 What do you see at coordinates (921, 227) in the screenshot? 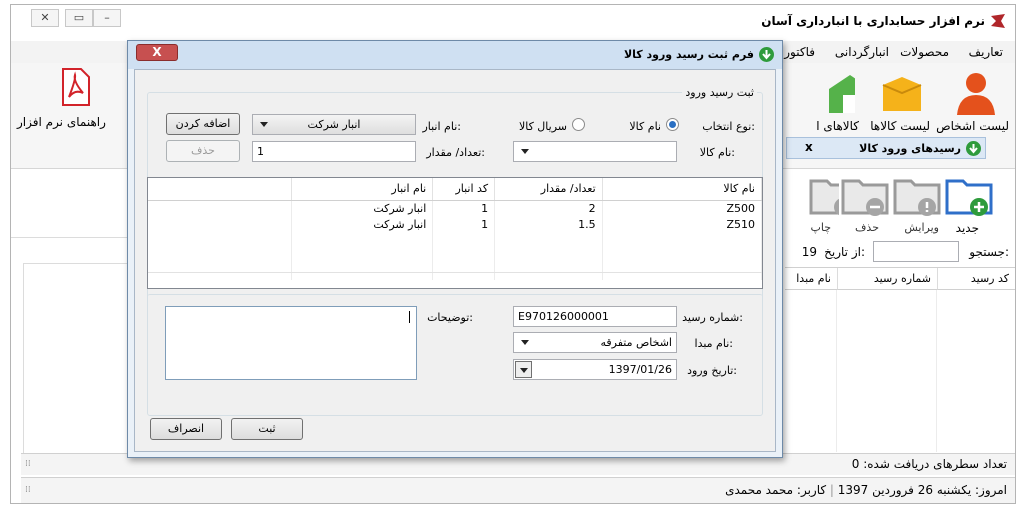
I see `edit-button: ویرایش` at bounding box center [921, 227].